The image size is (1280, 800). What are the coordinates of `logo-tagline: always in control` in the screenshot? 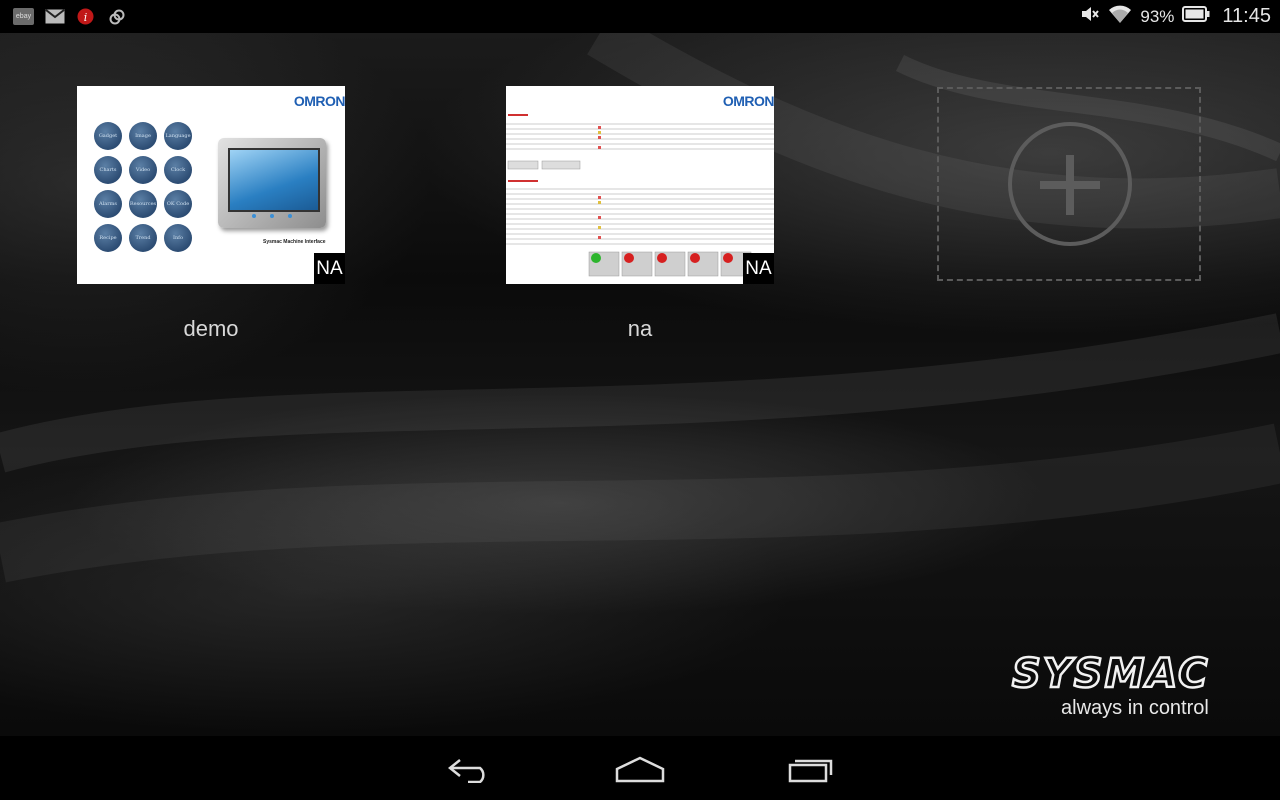 It's located at (1135, 708).